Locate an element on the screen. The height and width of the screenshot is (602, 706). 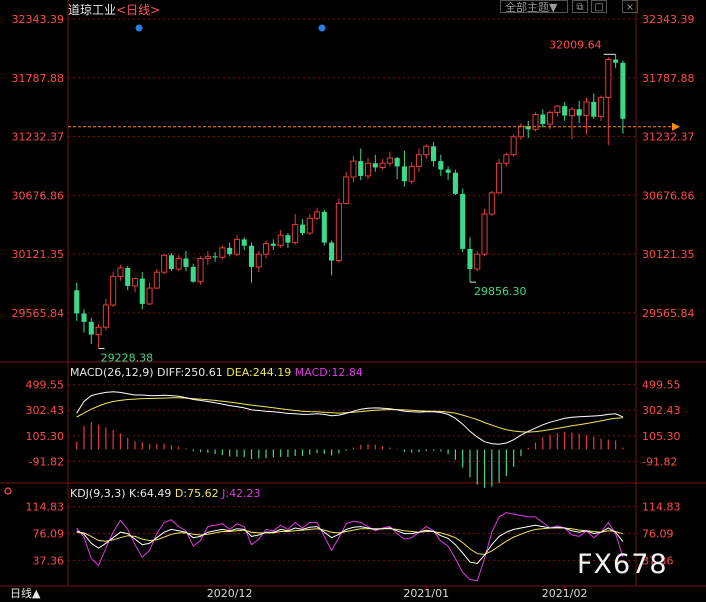
kdj-tick-left: 37.36 is located at coordinates (49, 560).